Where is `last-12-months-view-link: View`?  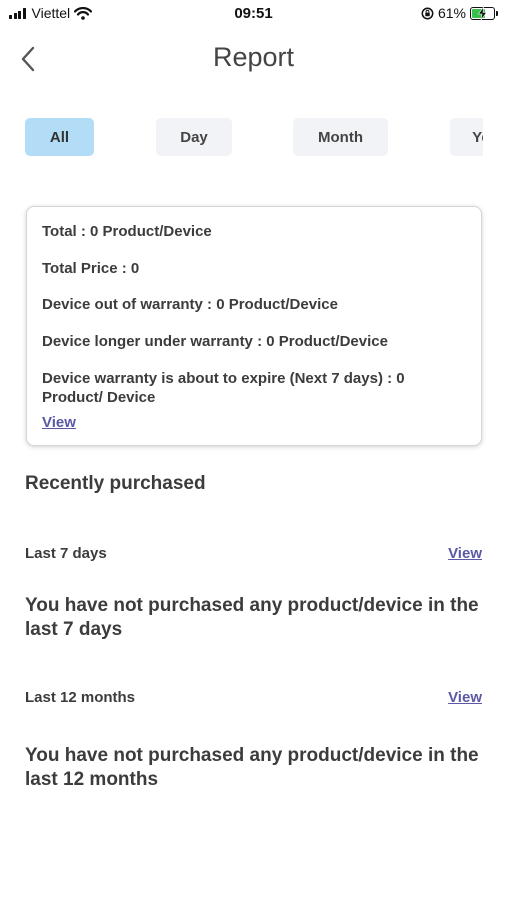 last-12-months-view-link: View is located at coordinates (465, 697).